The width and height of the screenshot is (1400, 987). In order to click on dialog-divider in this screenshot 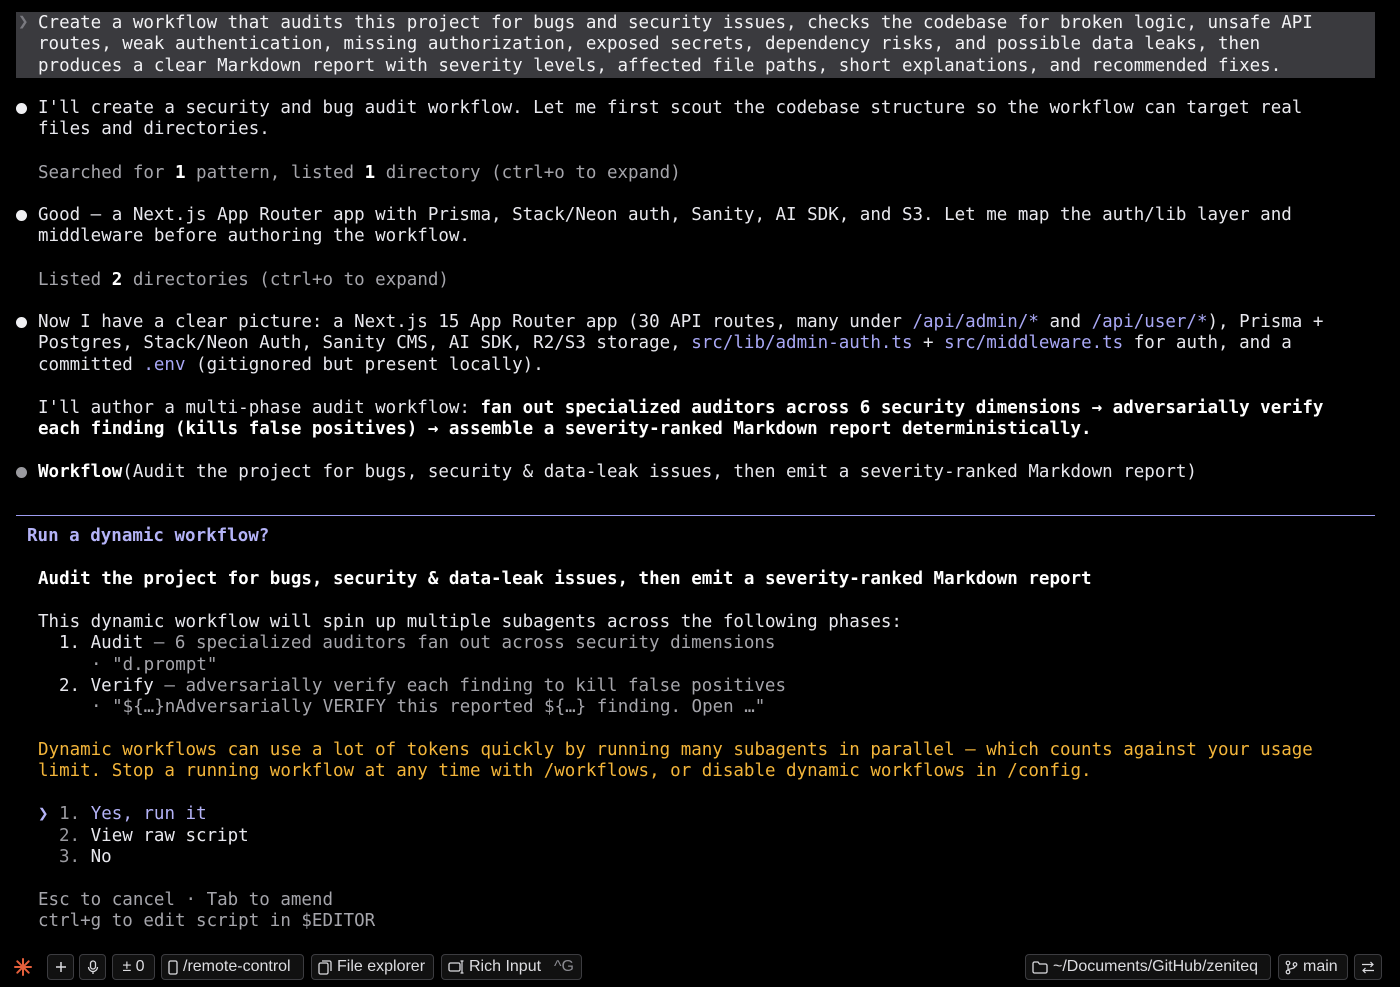, I will do `click(695, 515)`.